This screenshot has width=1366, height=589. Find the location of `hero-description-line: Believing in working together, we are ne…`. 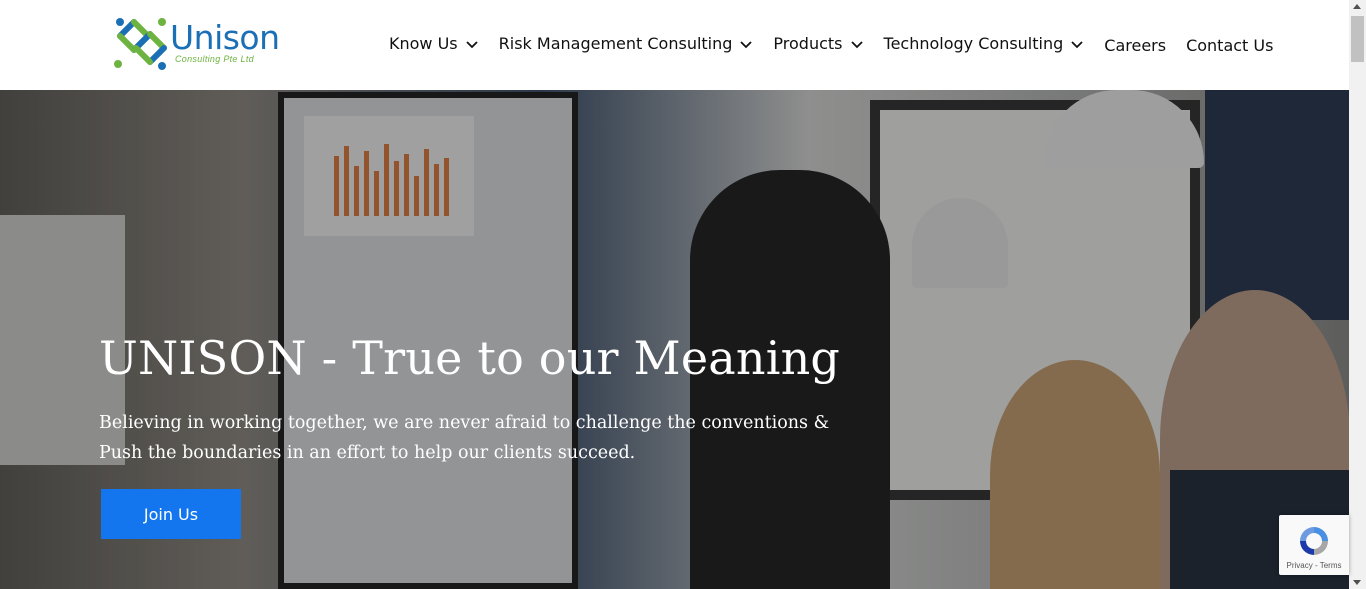

hero-description-line: Believing in working together, we are ne… is located at coordinates (464, 423).